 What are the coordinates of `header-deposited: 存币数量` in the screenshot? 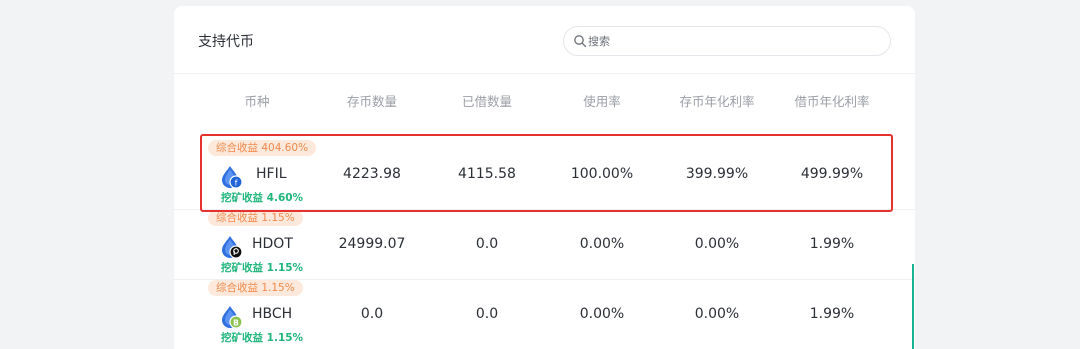 It's located at (371, 101).